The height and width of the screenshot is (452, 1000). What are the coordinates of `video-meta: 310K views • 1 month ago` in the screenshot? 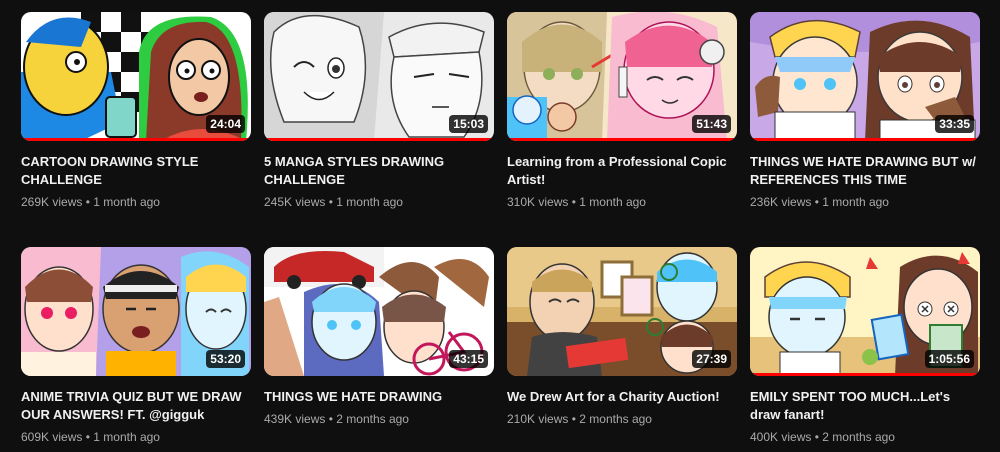 It's located at (622, 202).